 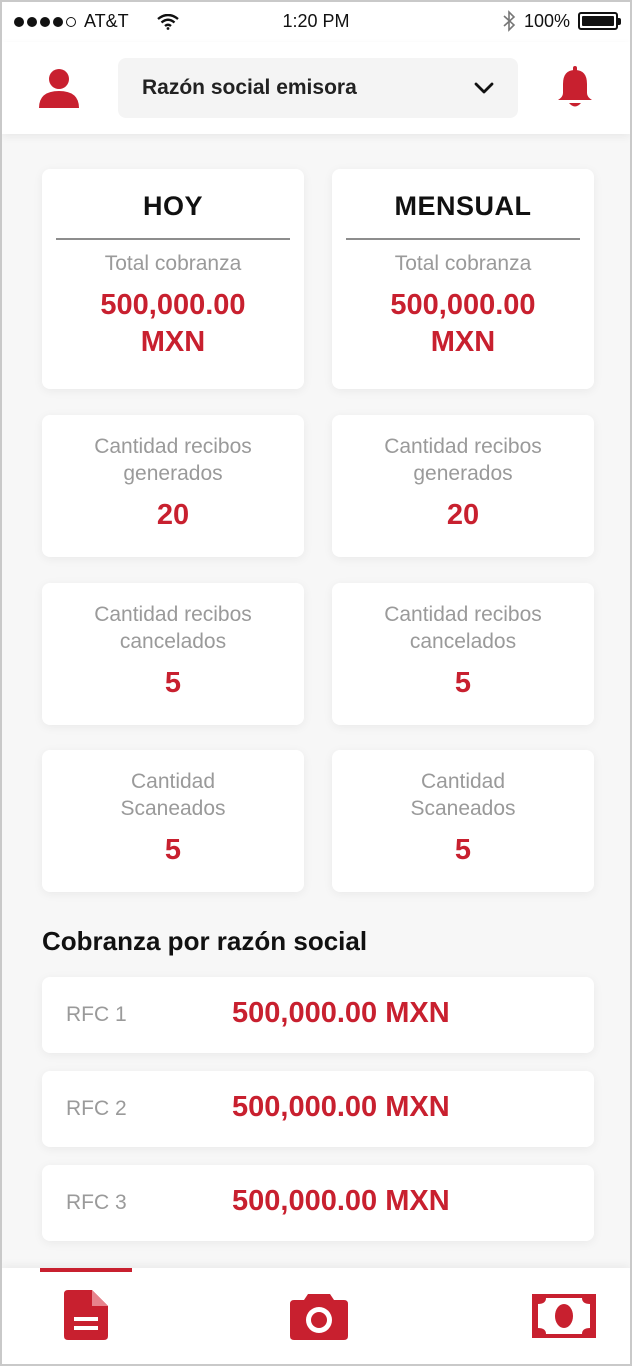 What do you see at coordinates (59, 88) in the screenshot?
I see `user-icon` at bounding box center [59, 88].